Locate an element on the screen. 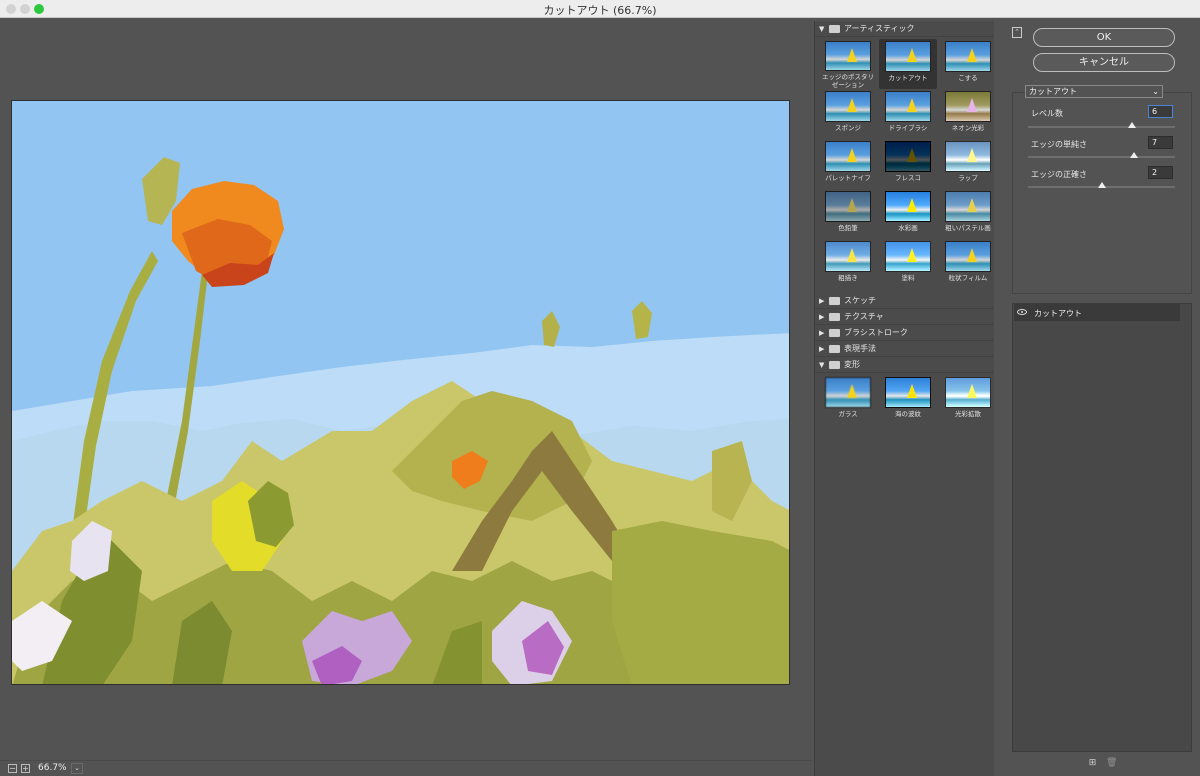 The width and height of the screenshot is (1200, 776). filter-thumb: フレスコ is located at coordinates (908, 164).